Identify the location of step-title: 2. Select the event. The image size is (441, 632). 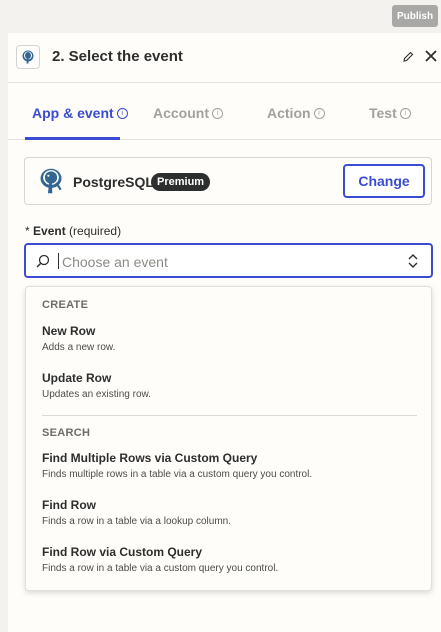
(117, 56).